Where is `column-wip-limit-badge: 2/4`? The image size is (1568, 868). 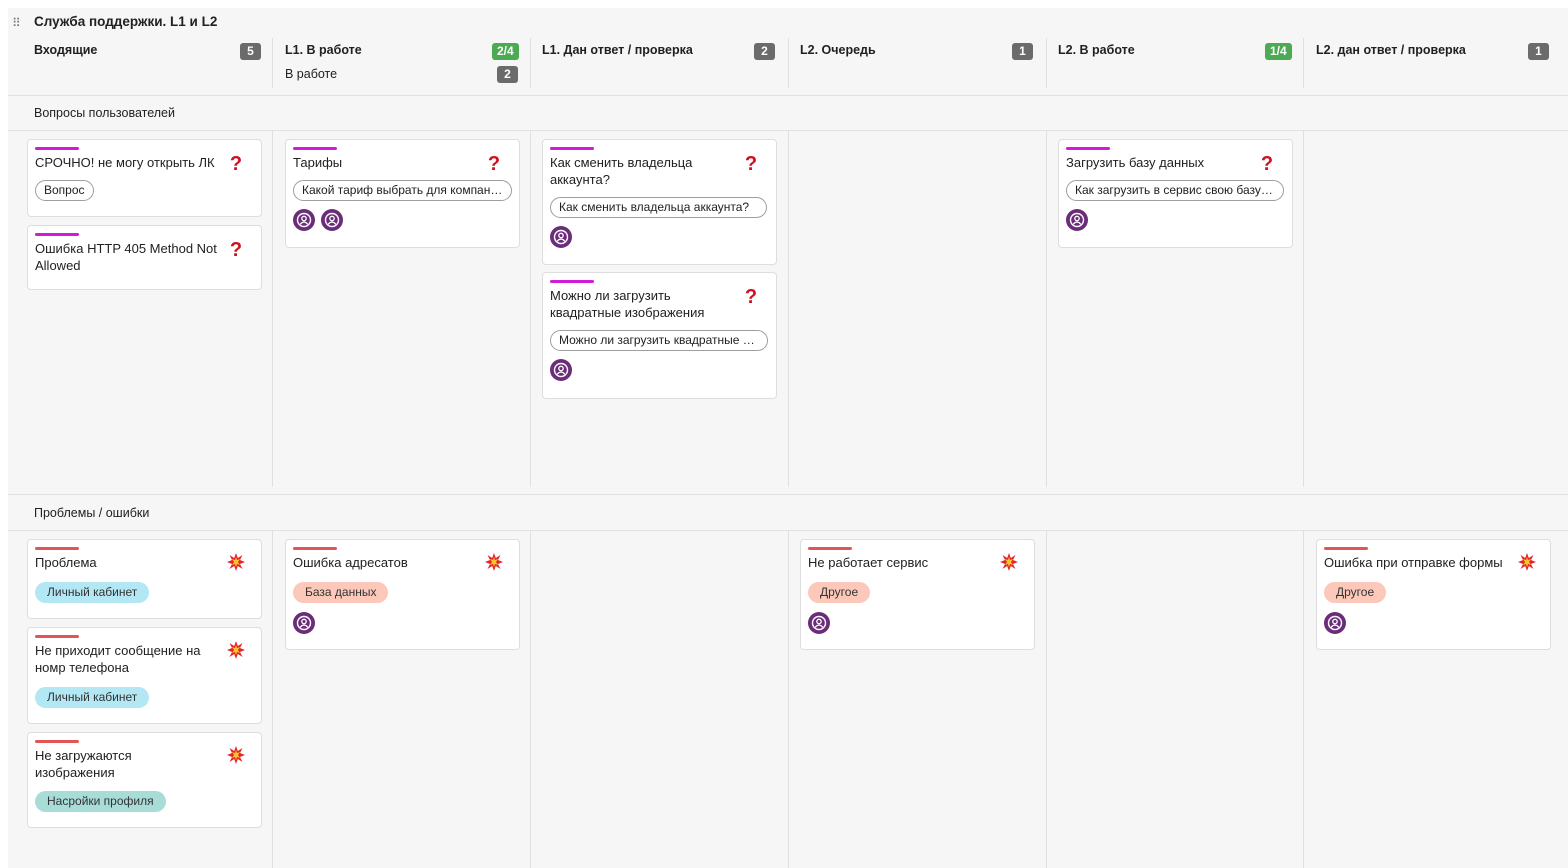 column-wip-limit-badge: 2/4 is located at coordinates (505, 51).